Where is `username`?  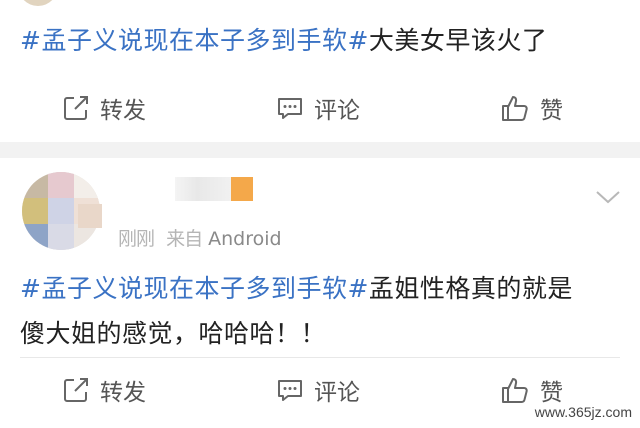 username is located at coordinates (203, 189).